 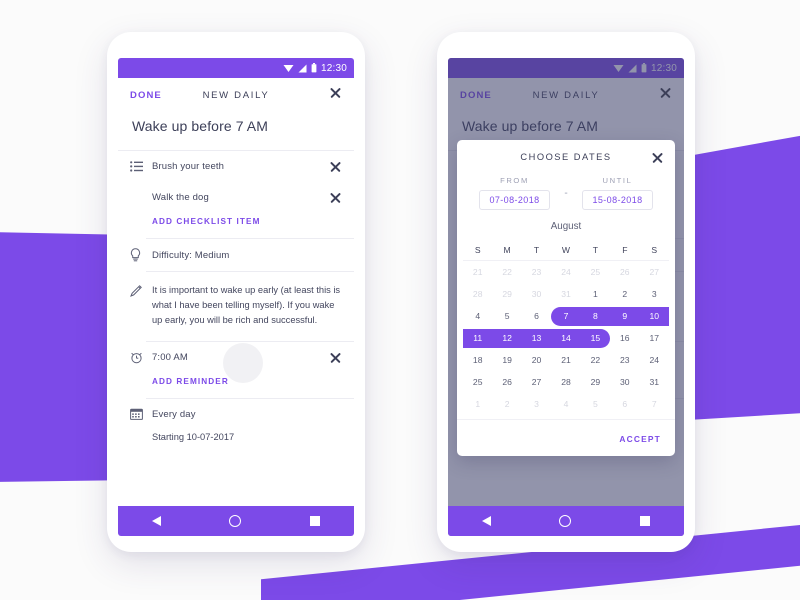 I want to click on from-field-group: FROM 07-08-2018, so click(x=514, y=193).